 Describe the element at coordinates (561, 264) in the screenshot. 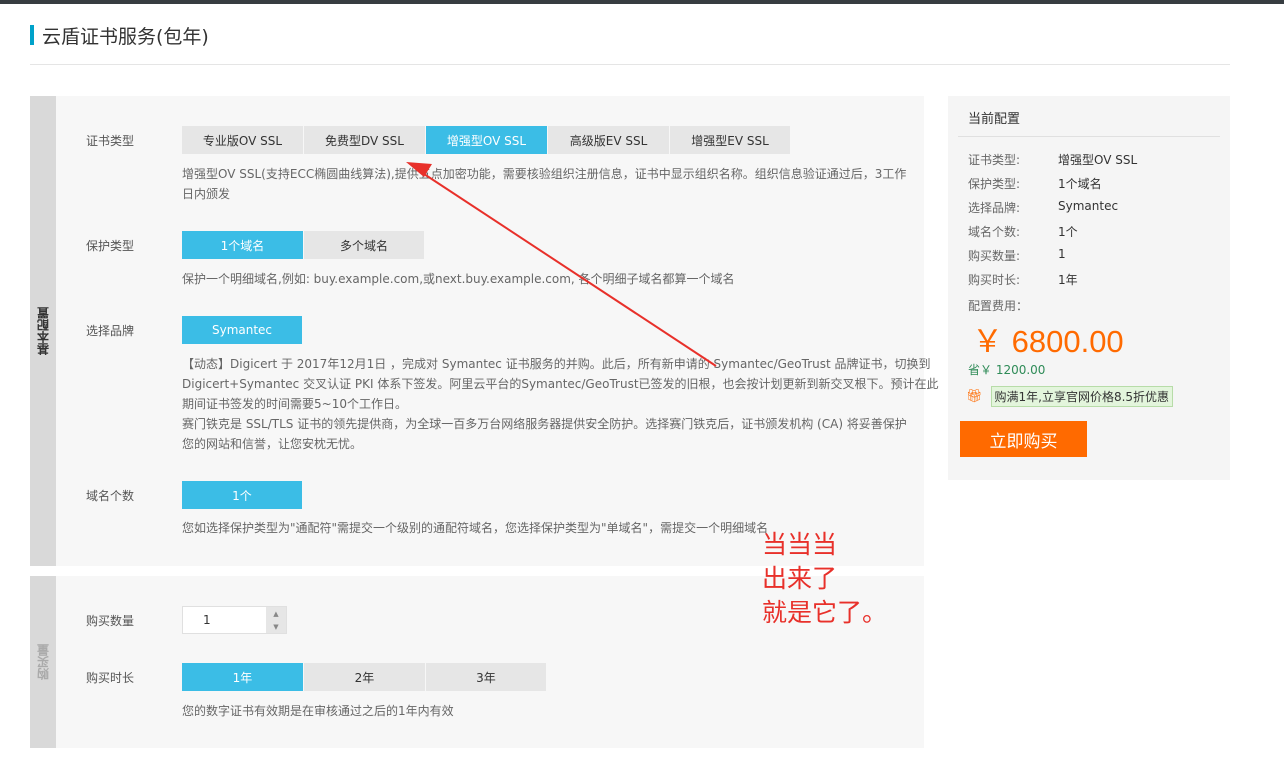

I see `annotation-arrow` at that location.